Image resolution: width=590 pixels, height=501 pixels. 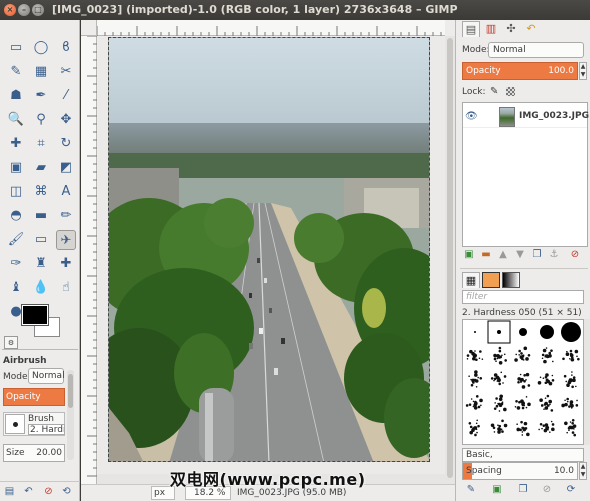 I want to click on color-picker-icon: ⁄, so click(x=66, y=96).